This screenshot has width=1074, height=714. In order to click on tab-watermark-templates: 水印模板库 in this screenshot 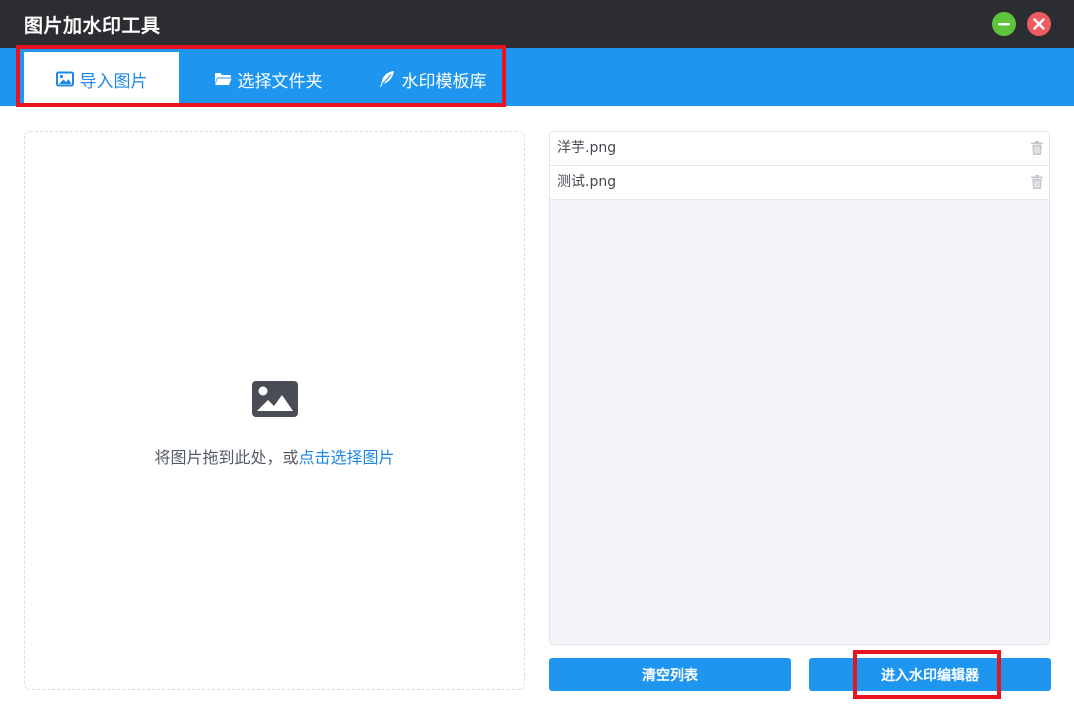, I will do `click(432, 79)`.